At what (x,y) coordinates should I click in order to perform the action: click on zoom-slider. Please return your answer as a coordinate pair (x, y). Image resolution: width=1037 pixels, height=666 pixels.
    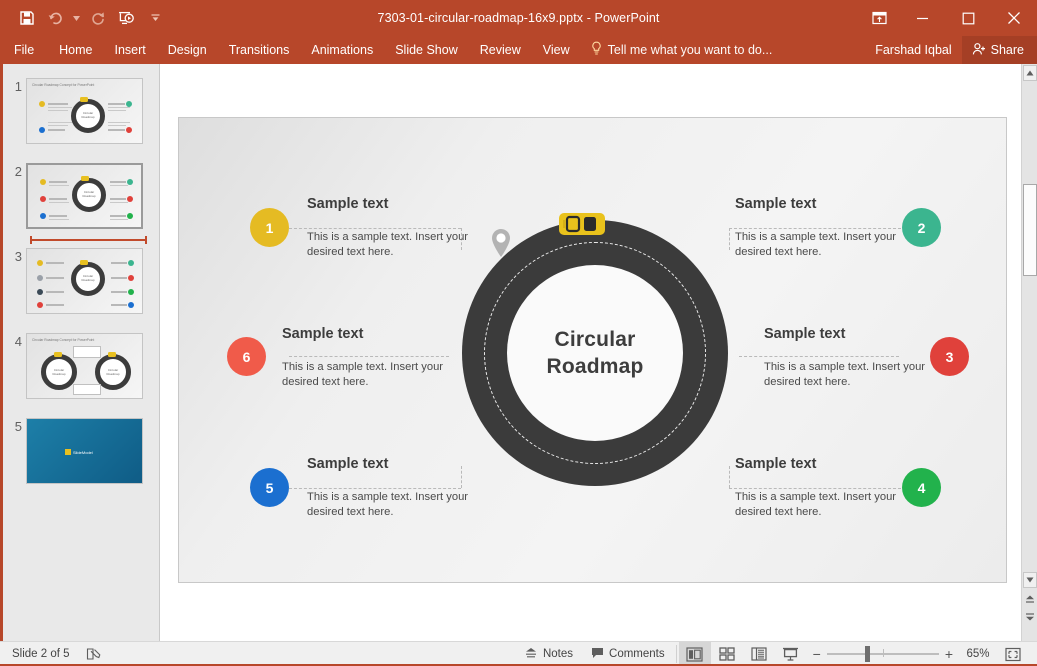
    Looking at the image, I should click on (882, 654).